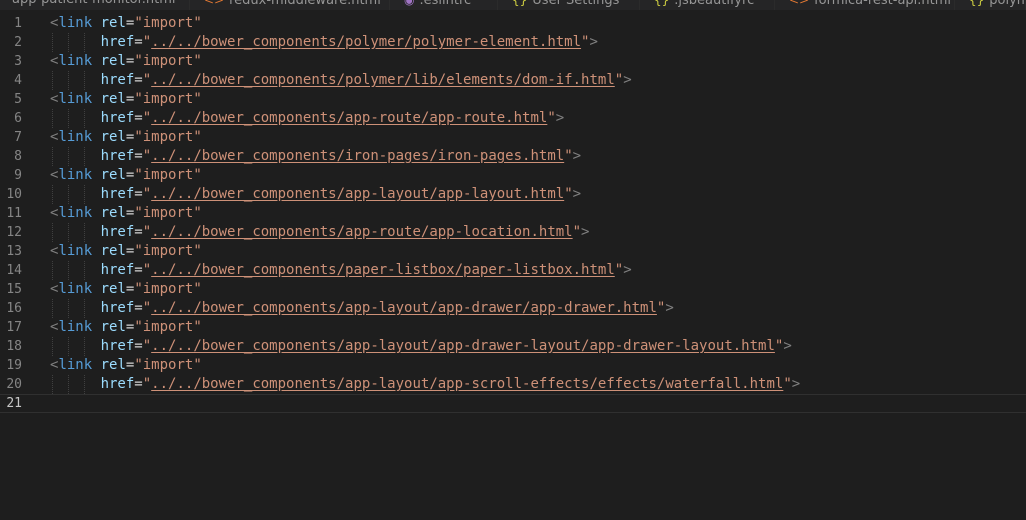  I want to click on line-number: 13, so click(14, 251).